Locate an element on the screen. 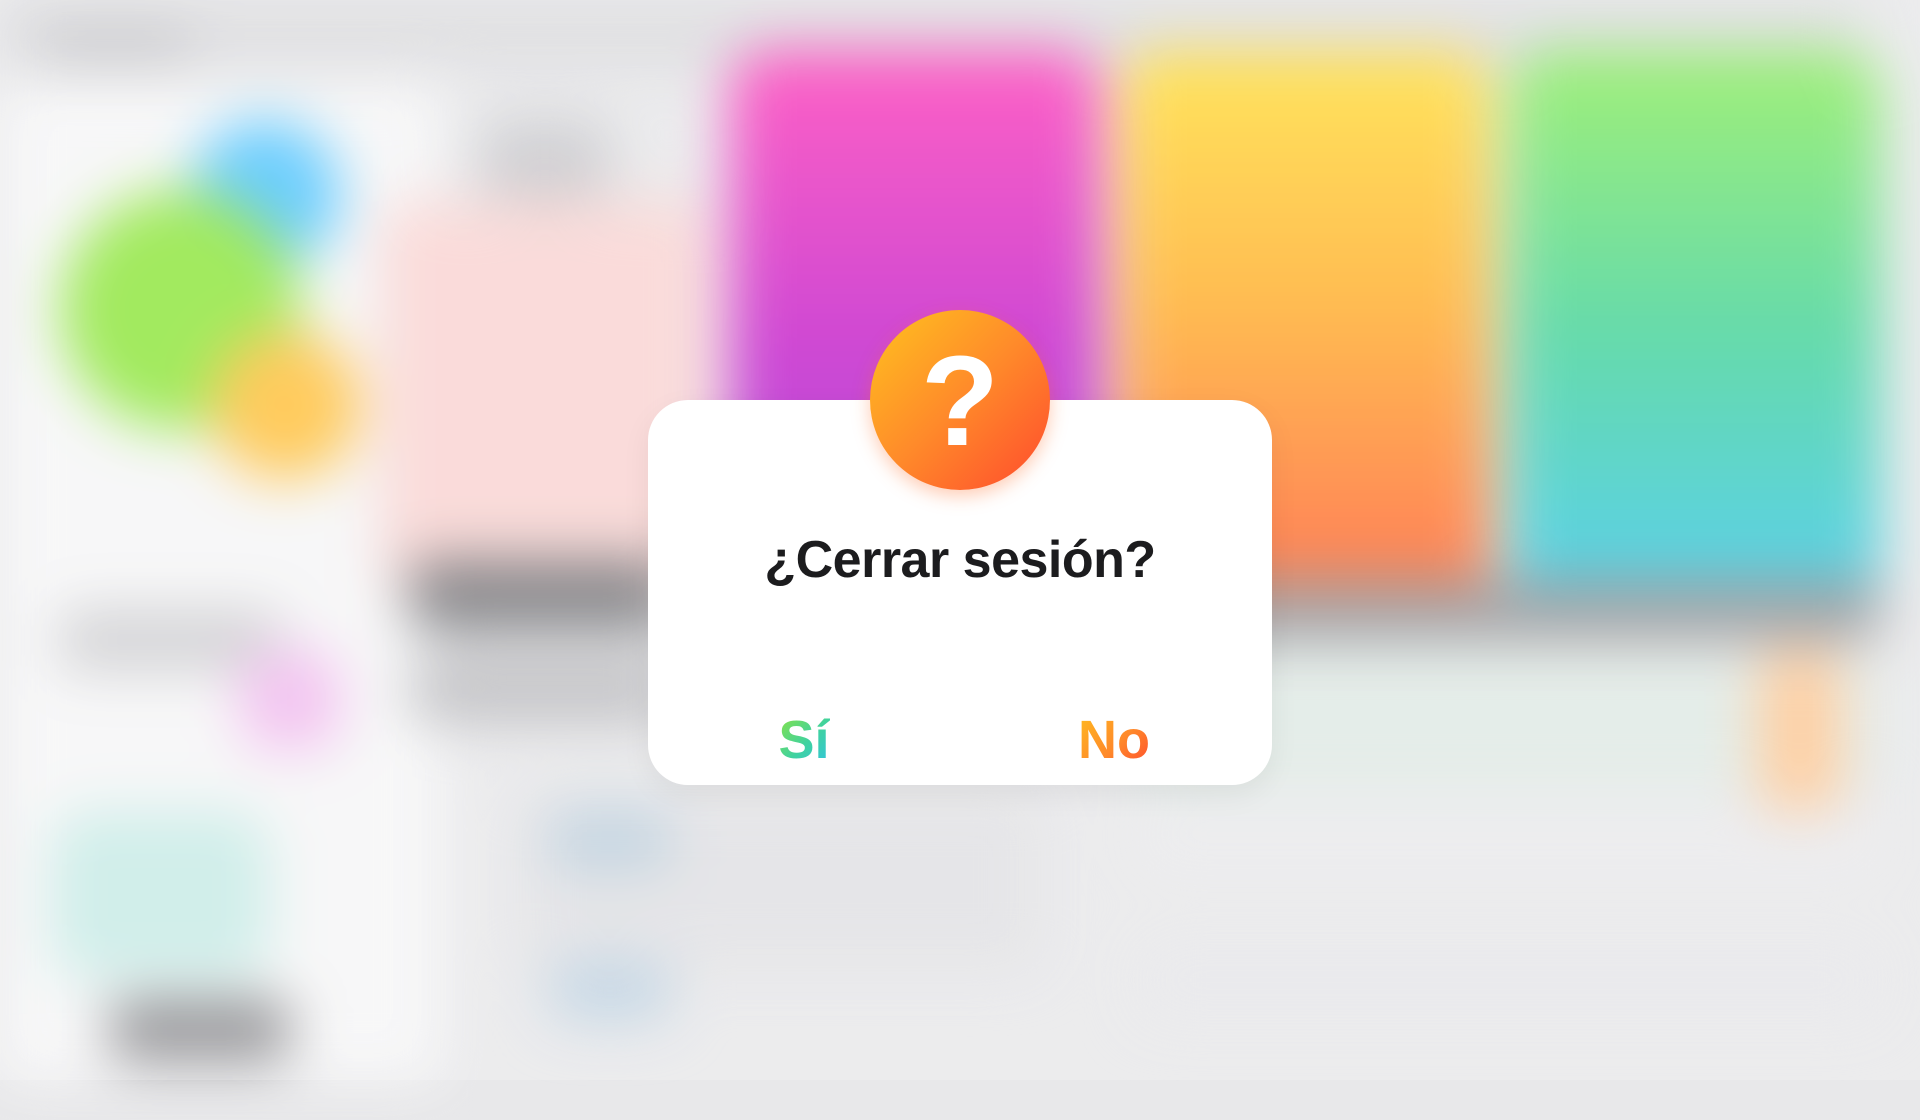 This screenshot has width=1920, height=1120. confirm-button-label: Sí is located at coordinates (804, 740).